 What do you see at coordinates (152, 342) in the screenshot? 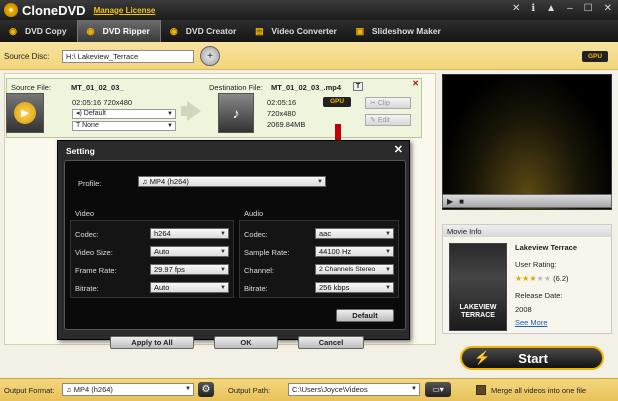
I see `apply-to-all-button: Apply to All` at bounding box center [152, 342].